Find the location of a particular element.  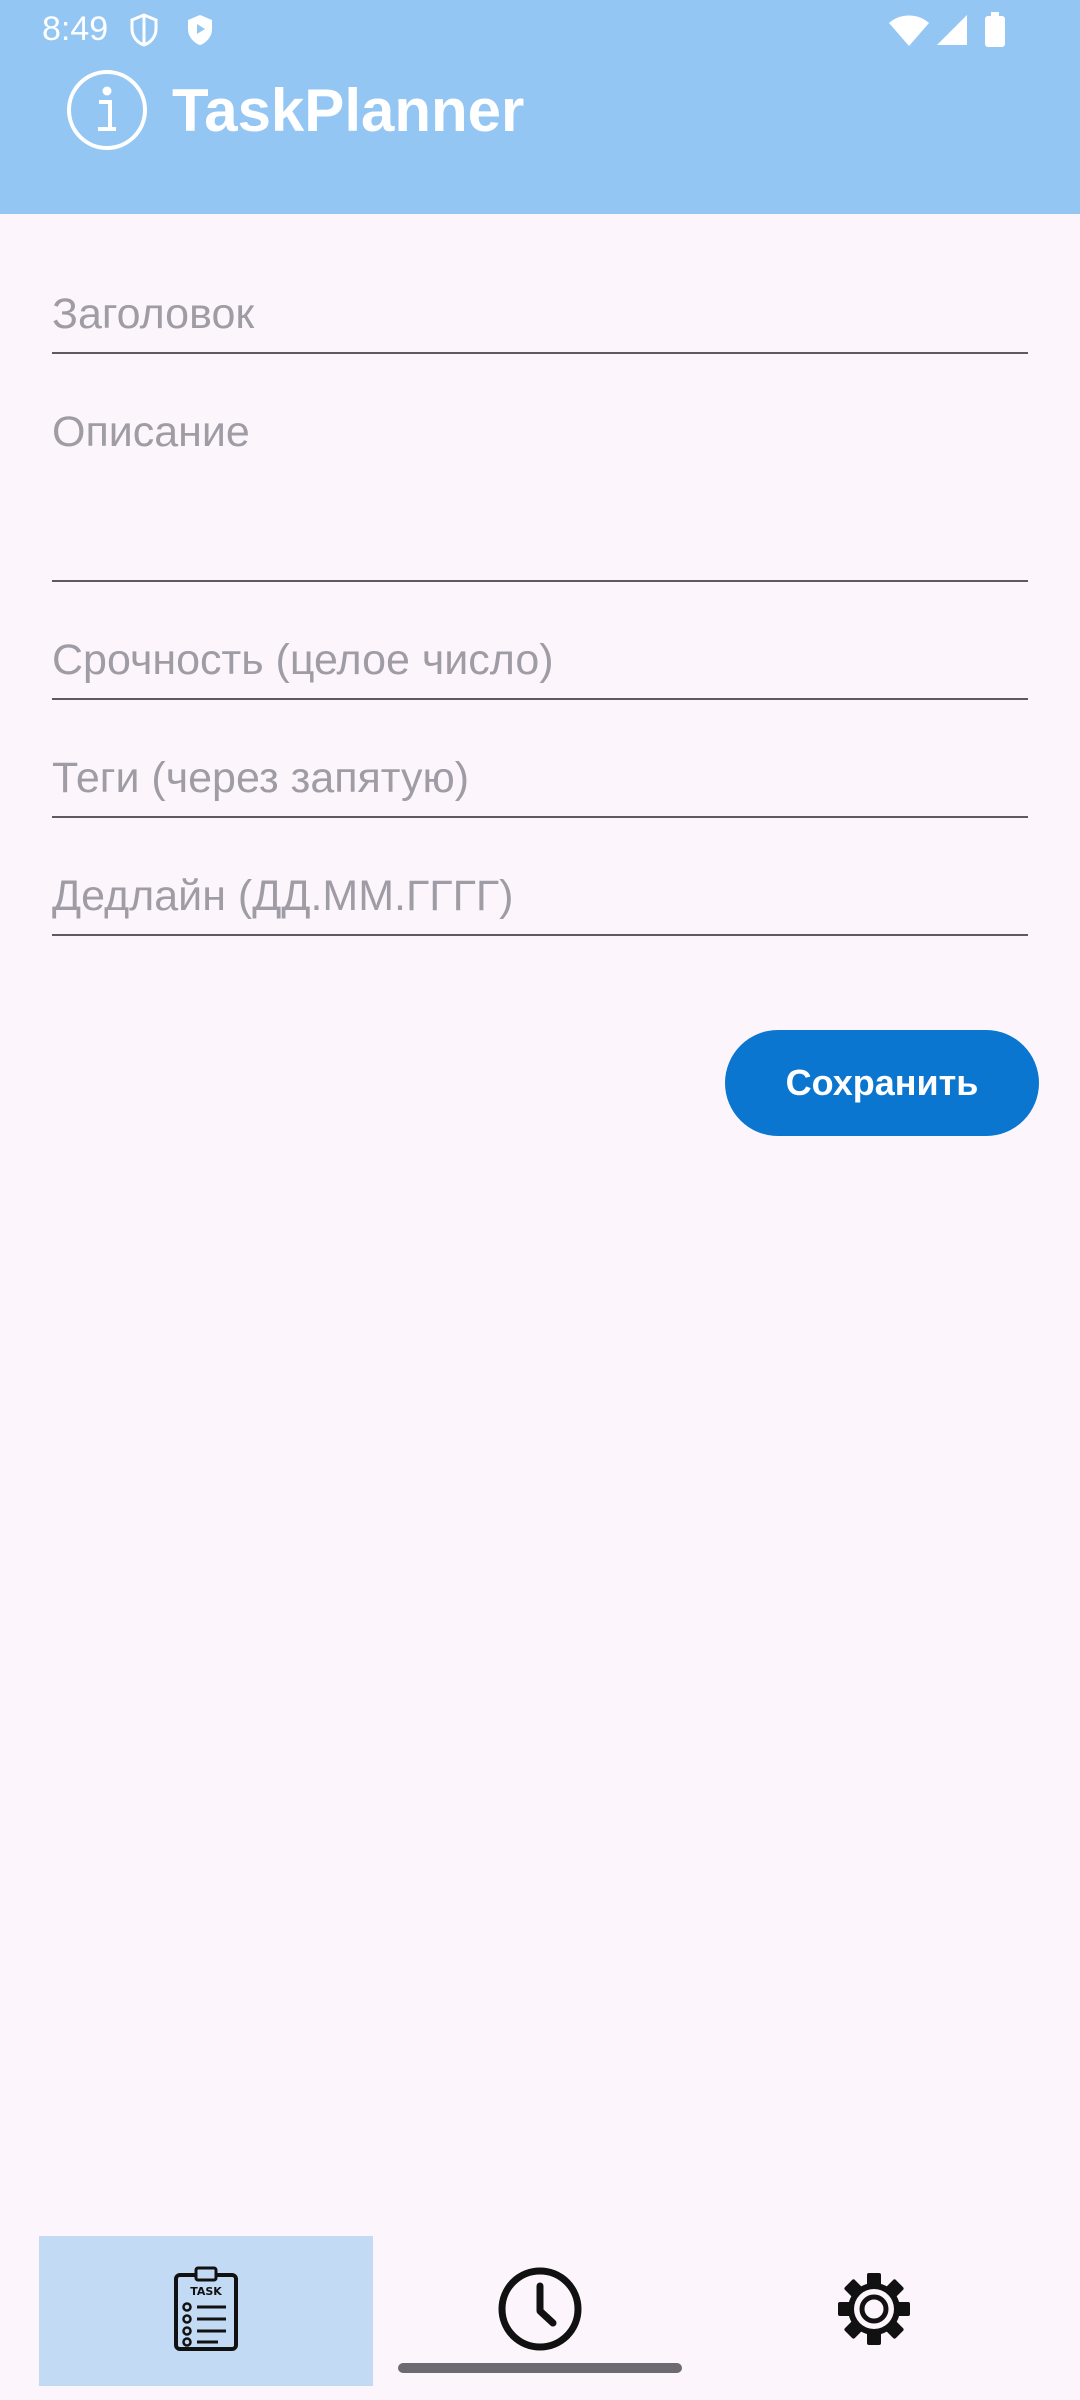

nav-item-tasks: TASK is located at coordinates (206, 2311).